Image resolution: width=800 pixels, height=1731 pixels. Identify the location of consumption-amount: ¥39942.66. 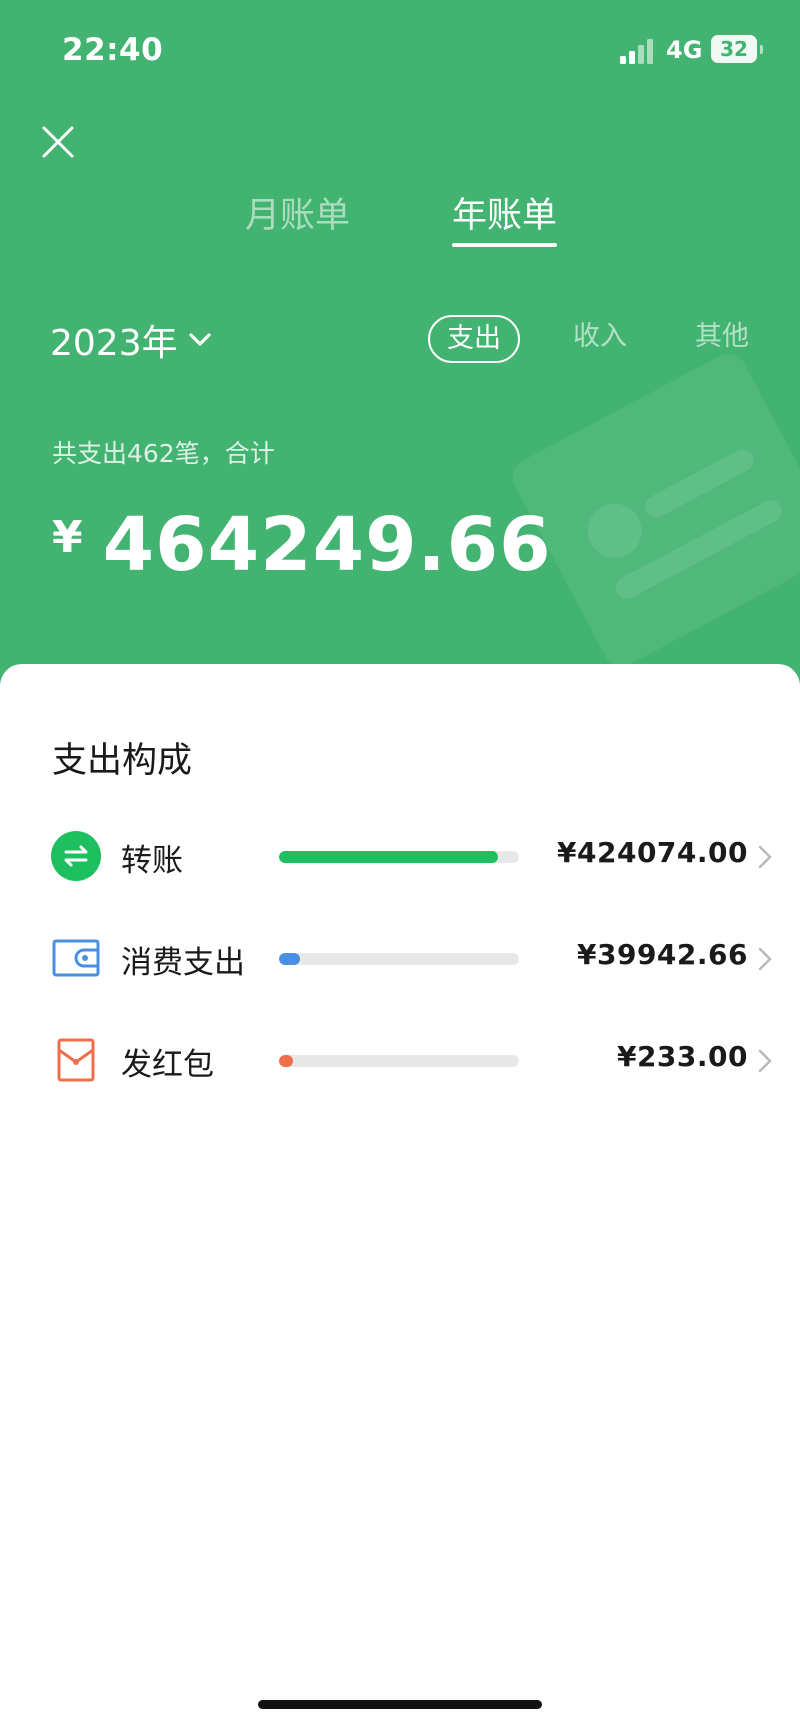
(662, 954).